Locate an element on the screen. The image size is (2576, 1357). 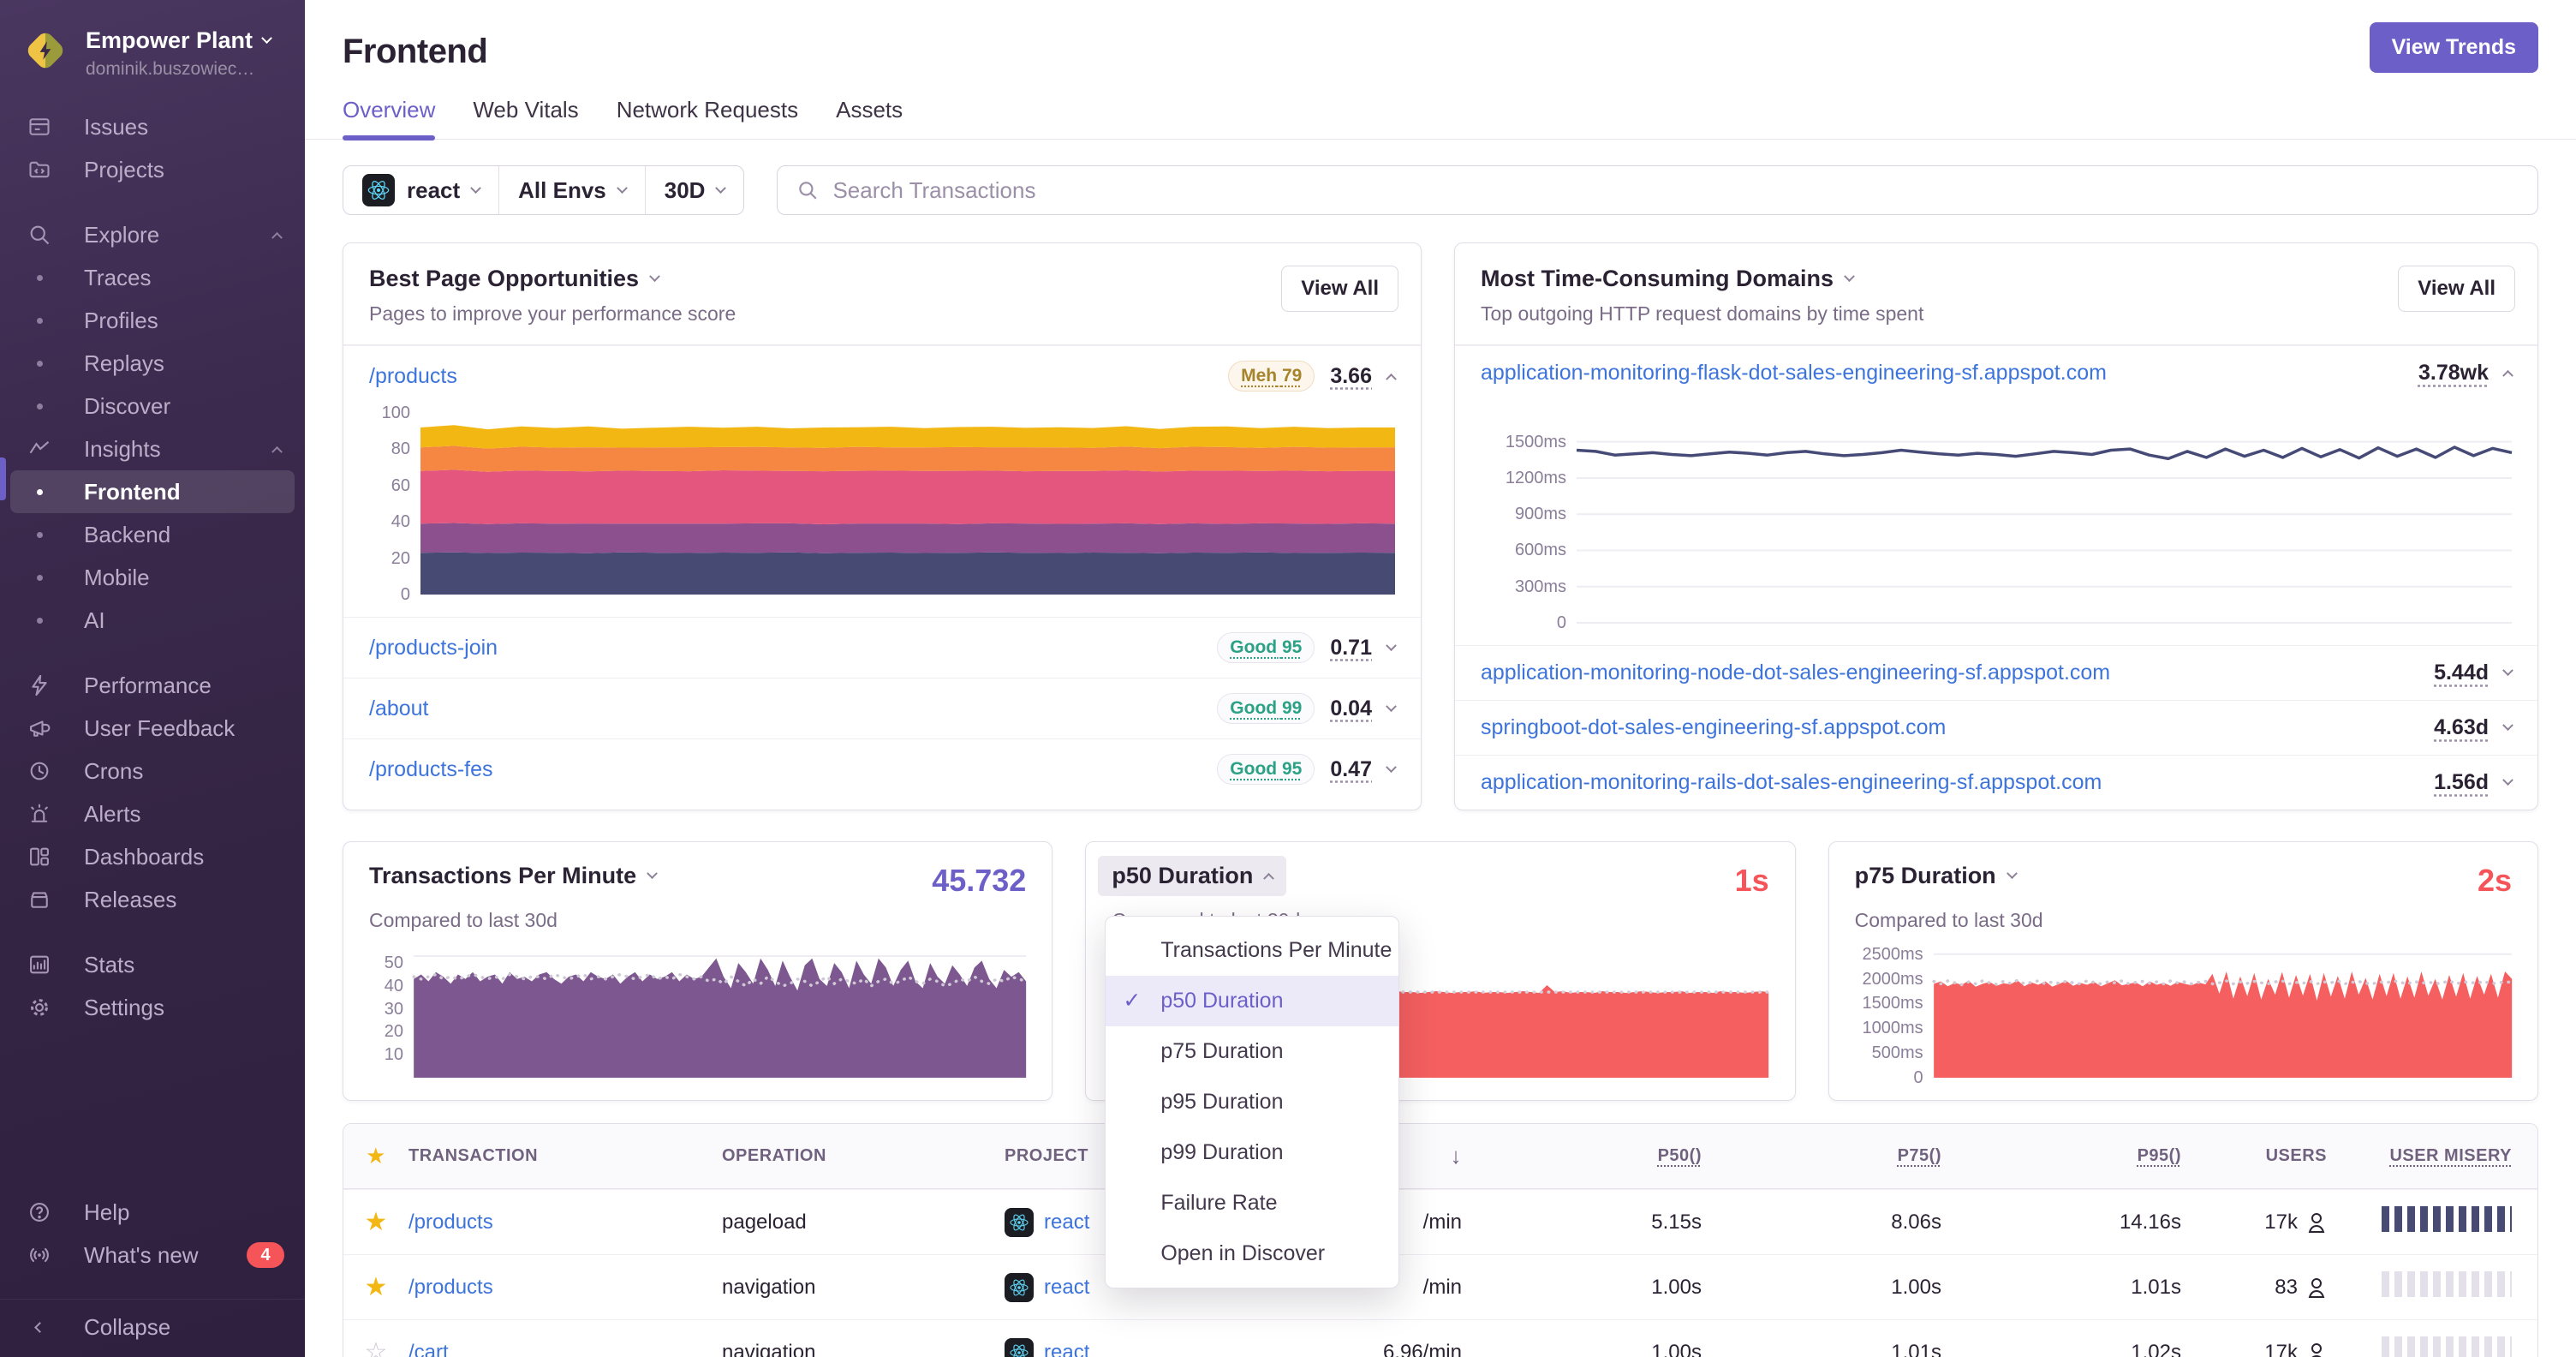
sidebar-item-projects: Projects is located at coordinates (152, 170).